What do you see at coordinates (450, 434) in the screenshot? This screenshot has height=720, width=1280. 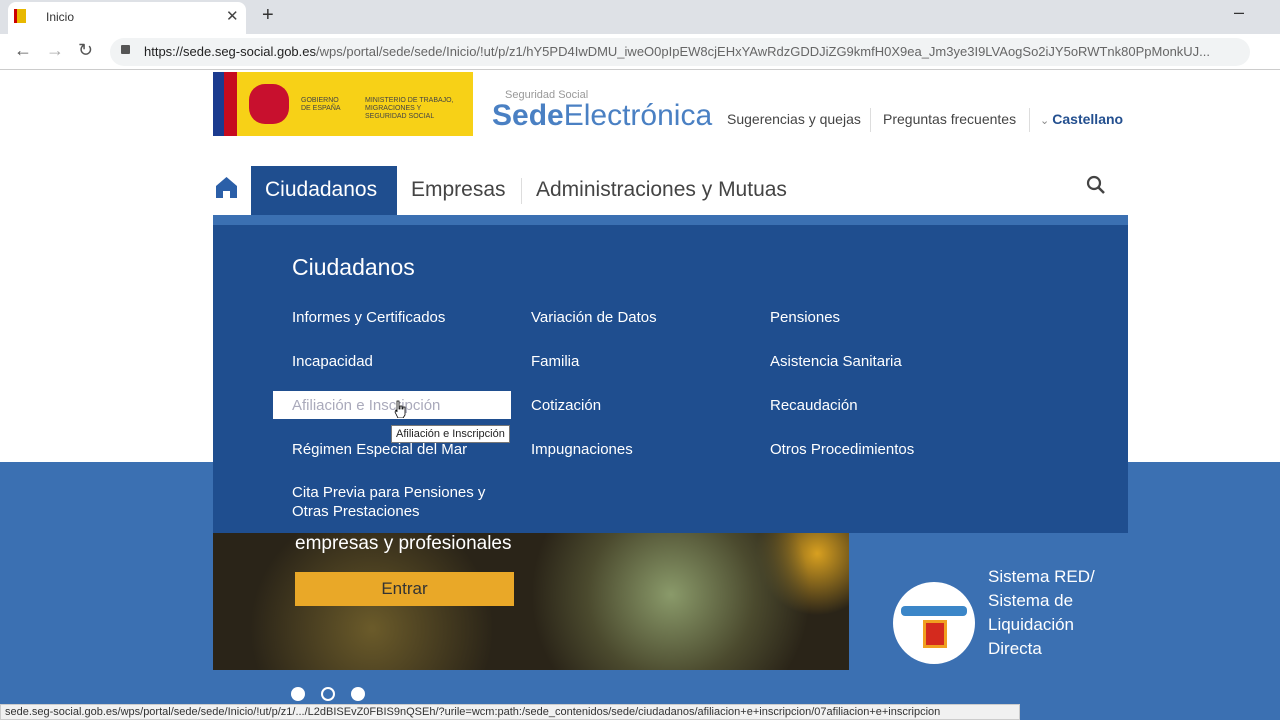 I see `tooltip: Afiliación e Inscripción` at bounding box center [450, 434].